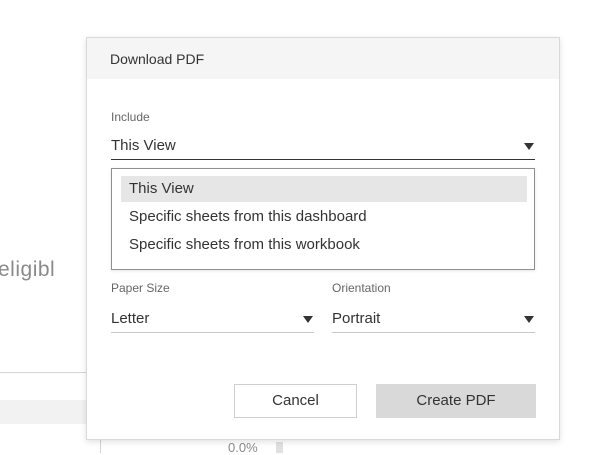 The image size is (613, 455). Describe the element at coordinates (28, 269) in the screenshot. I see `background-partial-text: eligibl` at that location.